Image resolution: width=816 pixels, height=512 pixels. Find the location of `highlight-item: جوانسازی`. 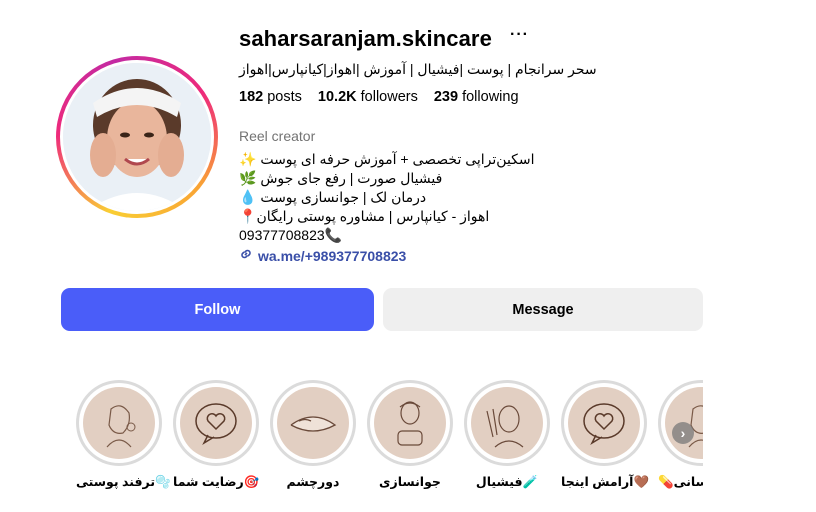

highlight-item: جوانسازی is located at coordinates (410, 434).